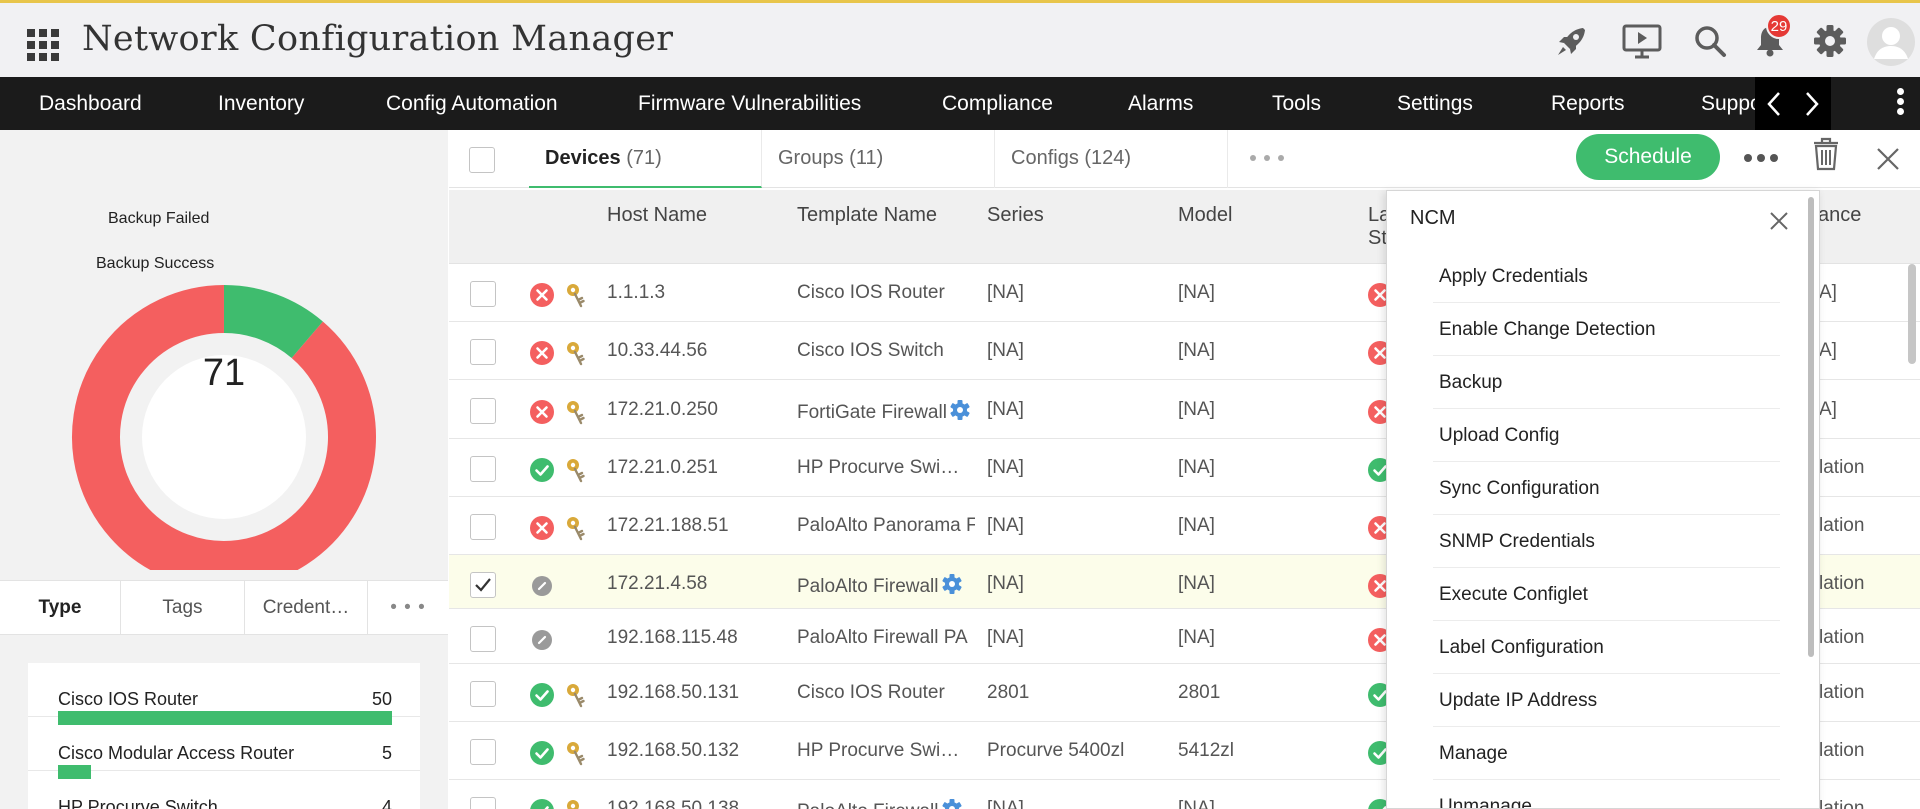 The image size is (1920, 809). What do you see at coordinates (1606, 700) in the screenshot?
I see `menu-item-update-ip-address: Update IP Address` at bounding box center [1606, 700].